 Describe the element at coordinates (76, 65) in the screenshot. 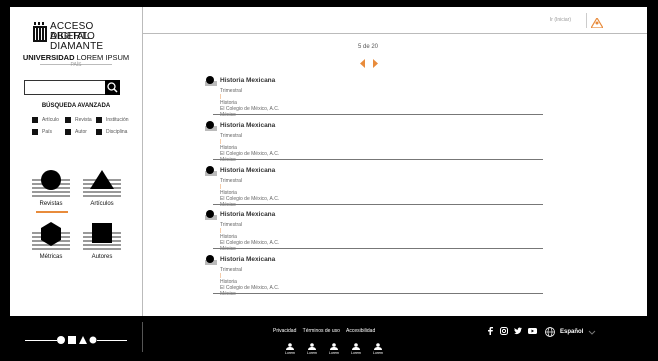

I see `country-label: PAÍS` at that location.